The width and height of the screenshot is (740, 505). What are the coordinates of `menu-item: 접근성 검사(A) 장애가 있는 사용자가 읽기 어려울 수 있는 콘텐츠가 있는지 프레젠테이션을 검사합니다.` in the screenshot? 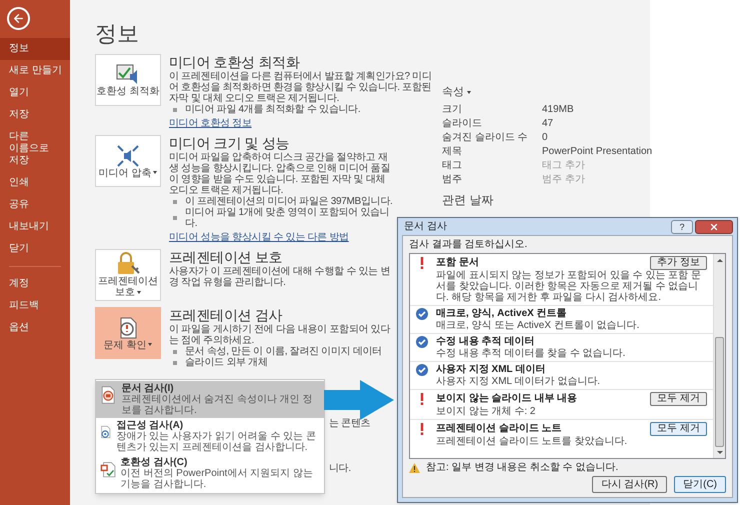 It's located at (210, 436).